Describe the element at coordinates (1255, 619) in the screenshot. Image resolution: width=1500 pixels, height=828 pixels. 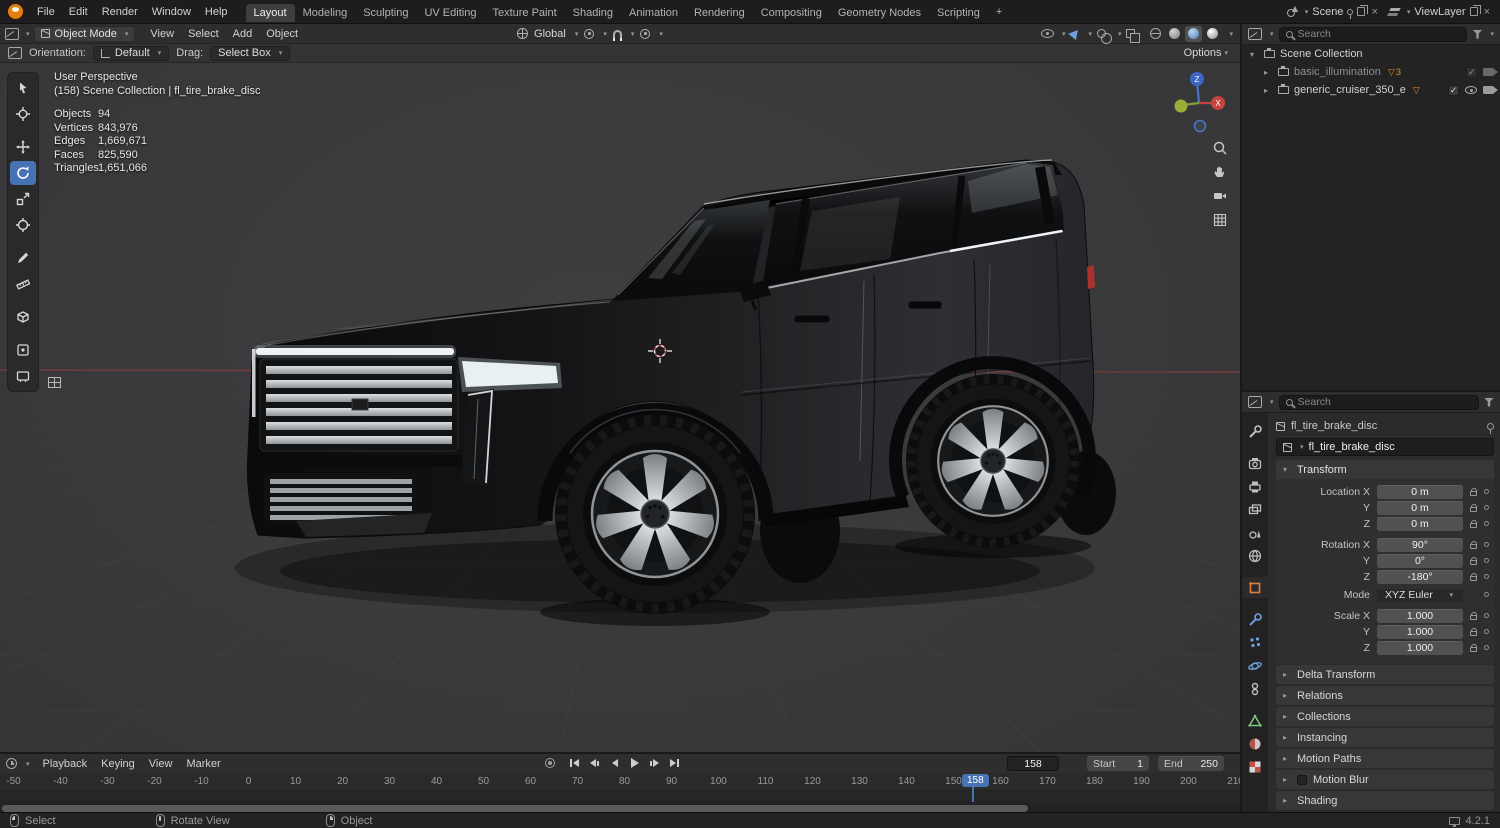
I see `tab-modifiers` at that location.